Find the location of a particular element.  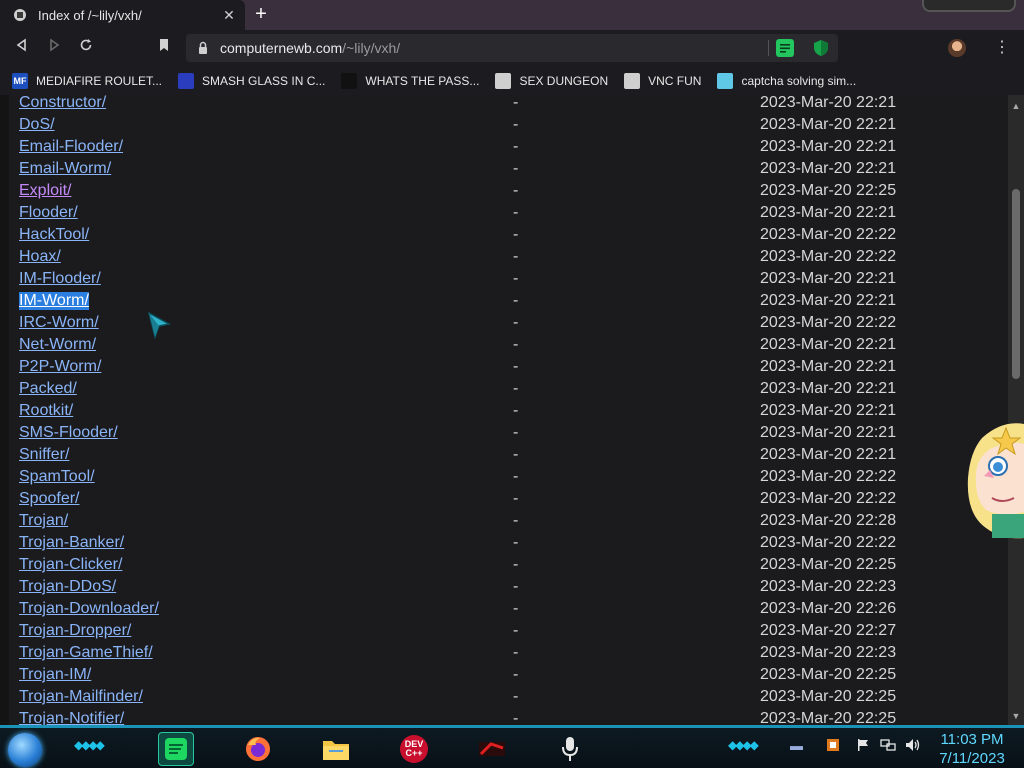

extension-shield-icon is located at coordinates (821, 48).